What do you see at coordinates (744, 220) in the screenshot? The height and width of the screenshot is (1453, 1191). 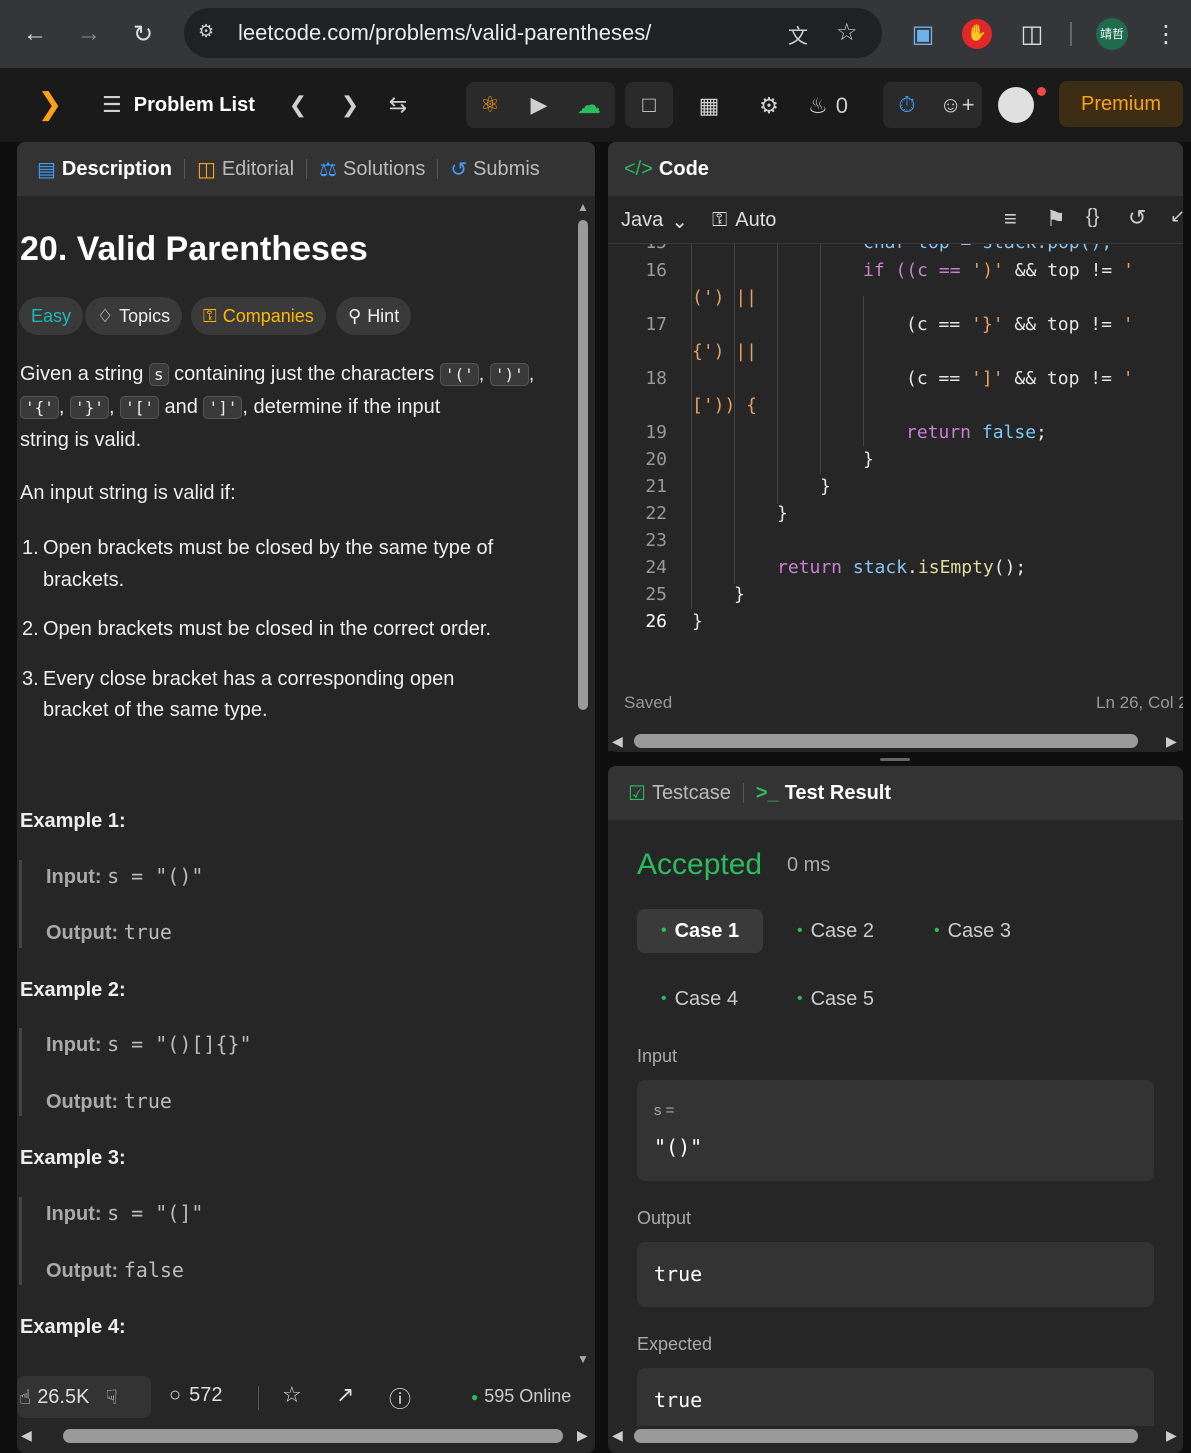 I see `auto-mode-toggle: ⚿ Auto` at bounding box center [744, 220].